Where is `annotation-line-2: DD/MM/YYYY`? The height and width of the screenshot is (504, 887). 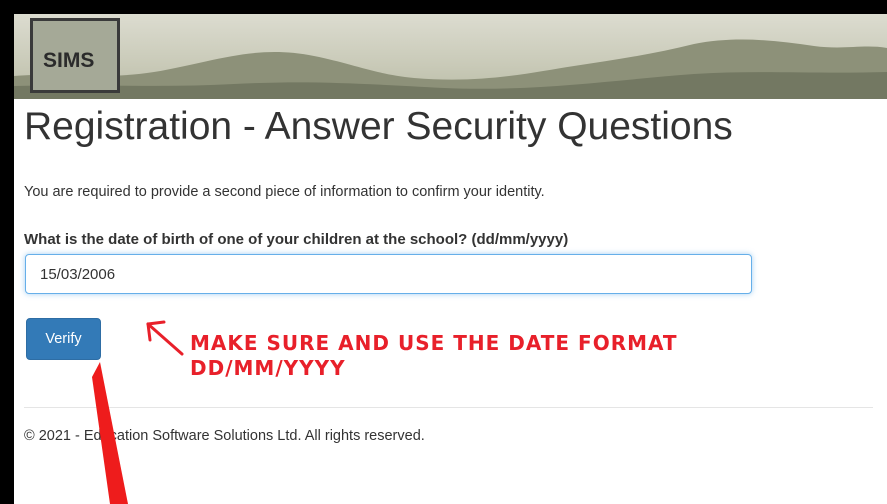
annotation-line-2: DD/MM/YYYY is located at coordinates (268, 368).